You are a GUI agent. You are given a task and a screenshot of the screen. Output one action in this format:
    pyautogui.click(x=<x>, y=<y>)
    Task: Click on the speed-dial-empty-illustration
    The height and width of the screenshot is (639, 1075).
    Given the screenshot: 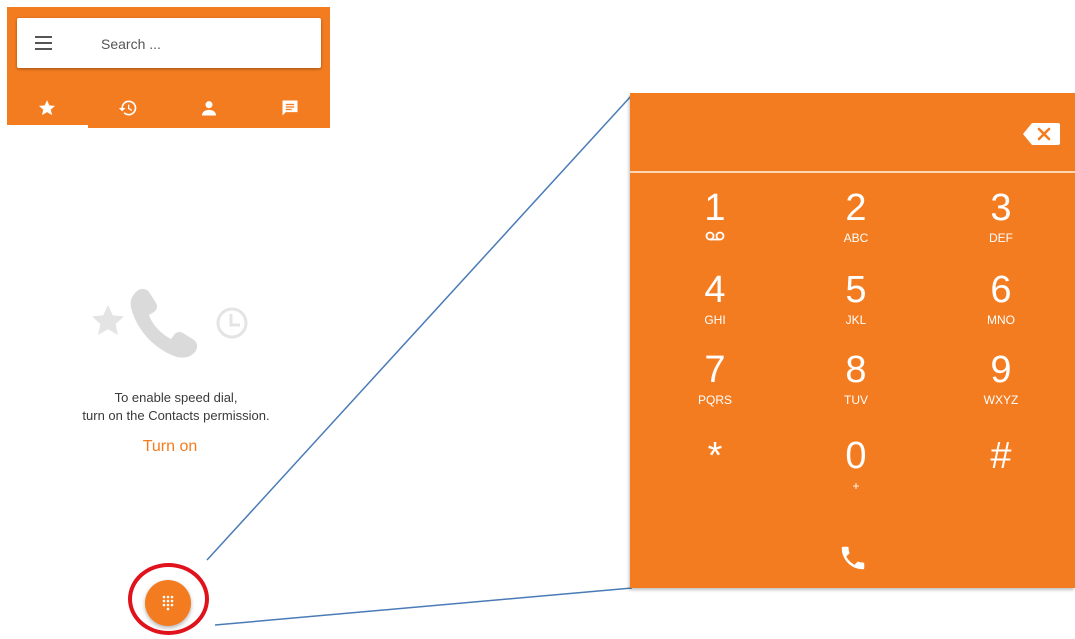 What is the action you would take?
    pyautogui.click(x=170, y=323)
    